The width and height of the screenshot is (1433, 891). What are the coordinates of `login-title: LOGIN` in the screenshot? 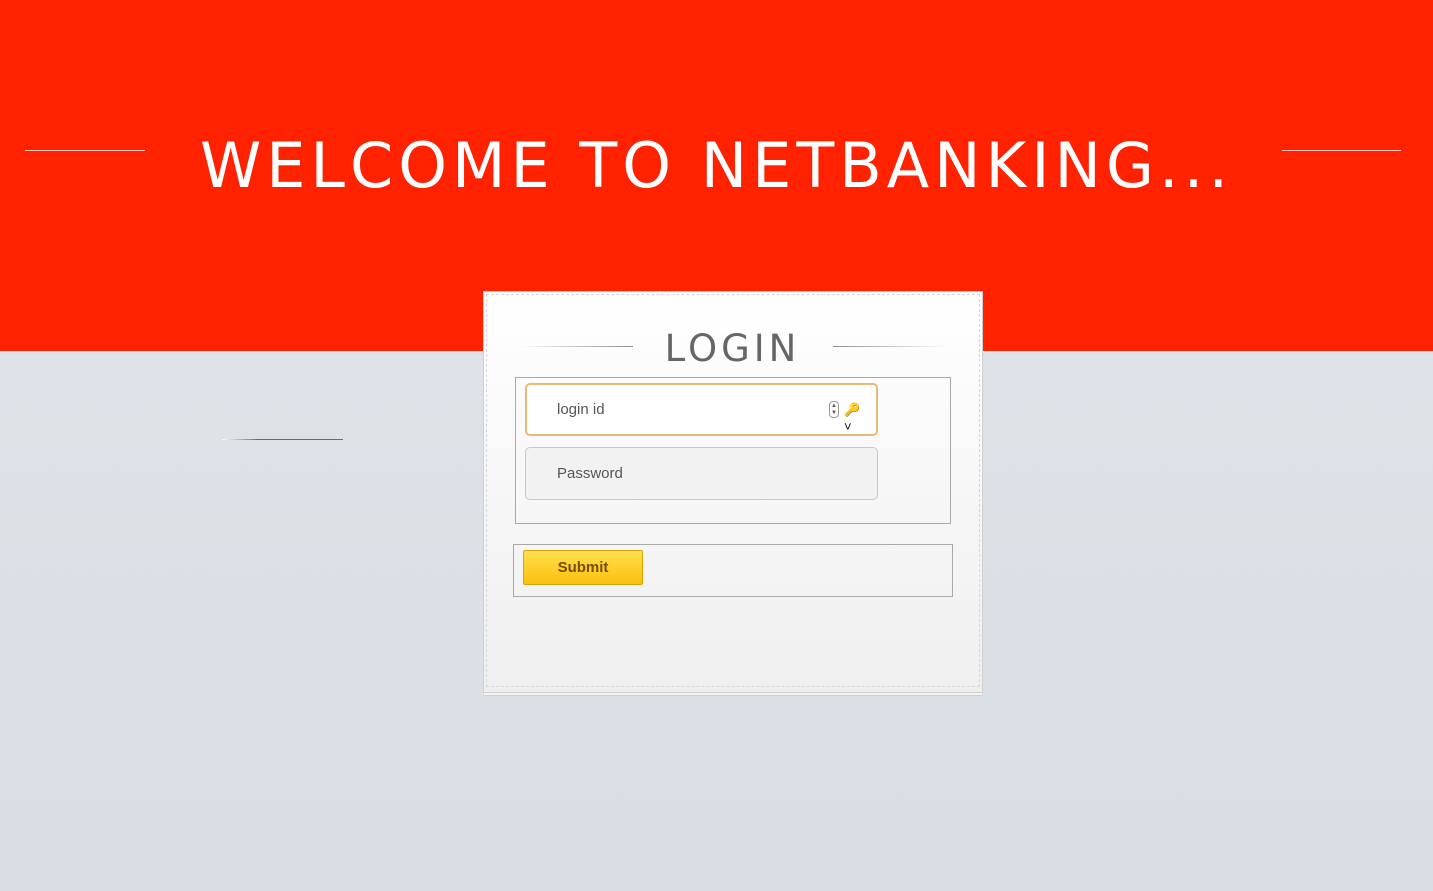 It's located at (732, 348).